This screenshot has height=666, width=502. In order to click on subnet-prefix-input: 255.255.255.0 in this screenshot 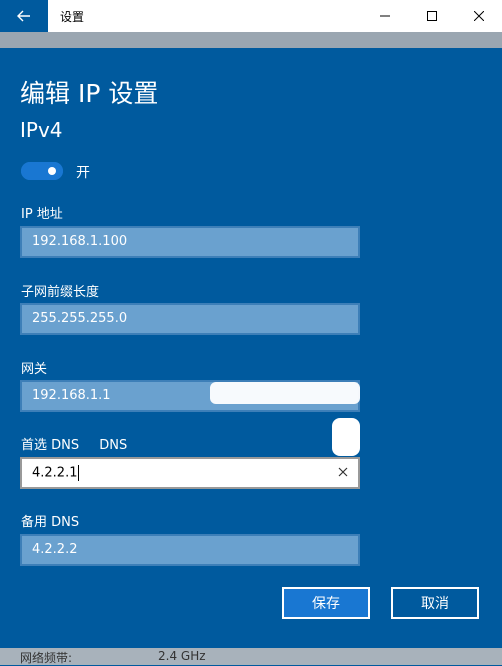, I will do `click(190, 319)`.